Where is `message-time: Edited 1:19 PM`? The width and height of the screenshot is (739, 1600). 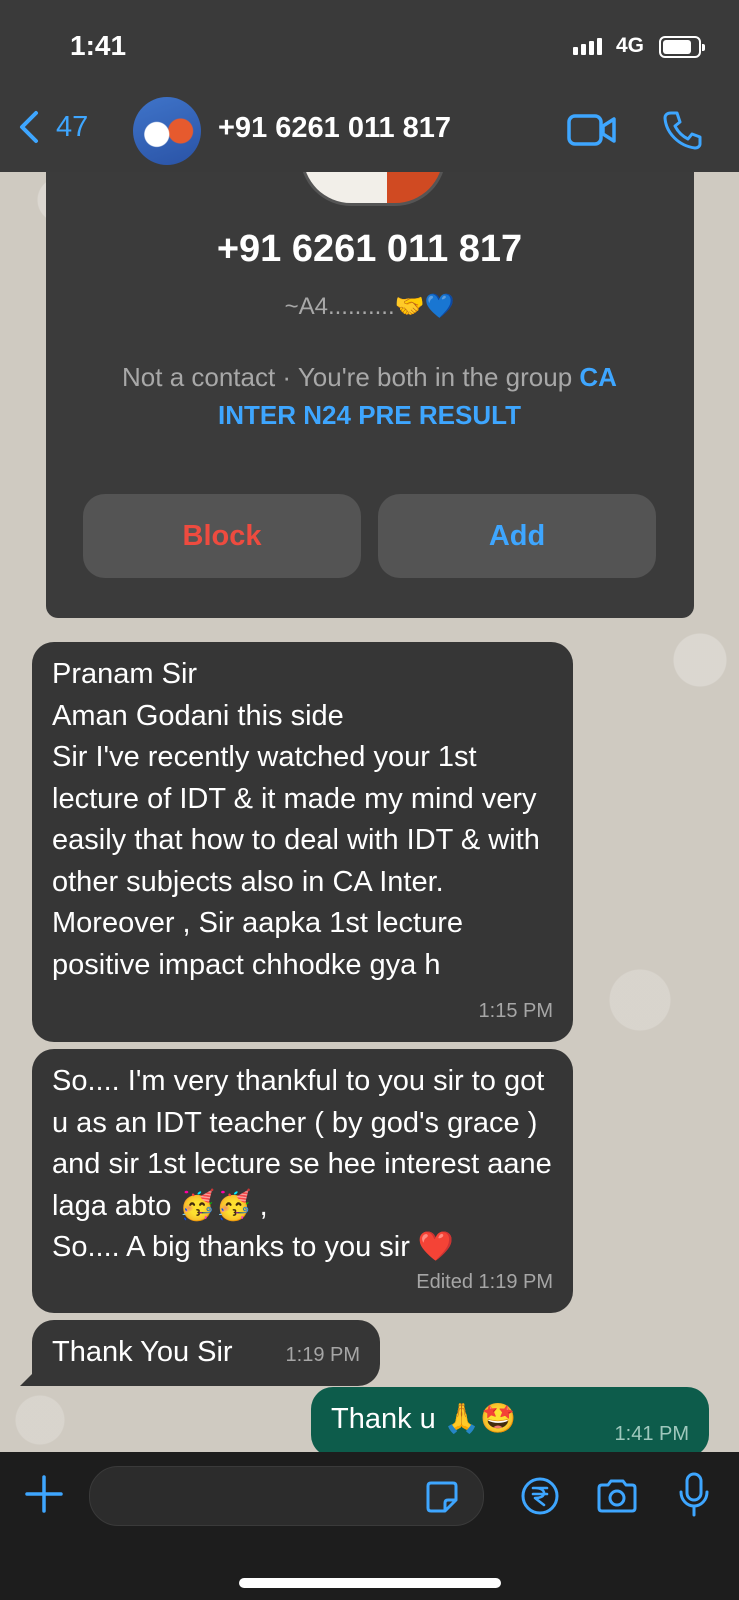
message-time: Edited 1:19 PM is located at coordinates (484, 1281).